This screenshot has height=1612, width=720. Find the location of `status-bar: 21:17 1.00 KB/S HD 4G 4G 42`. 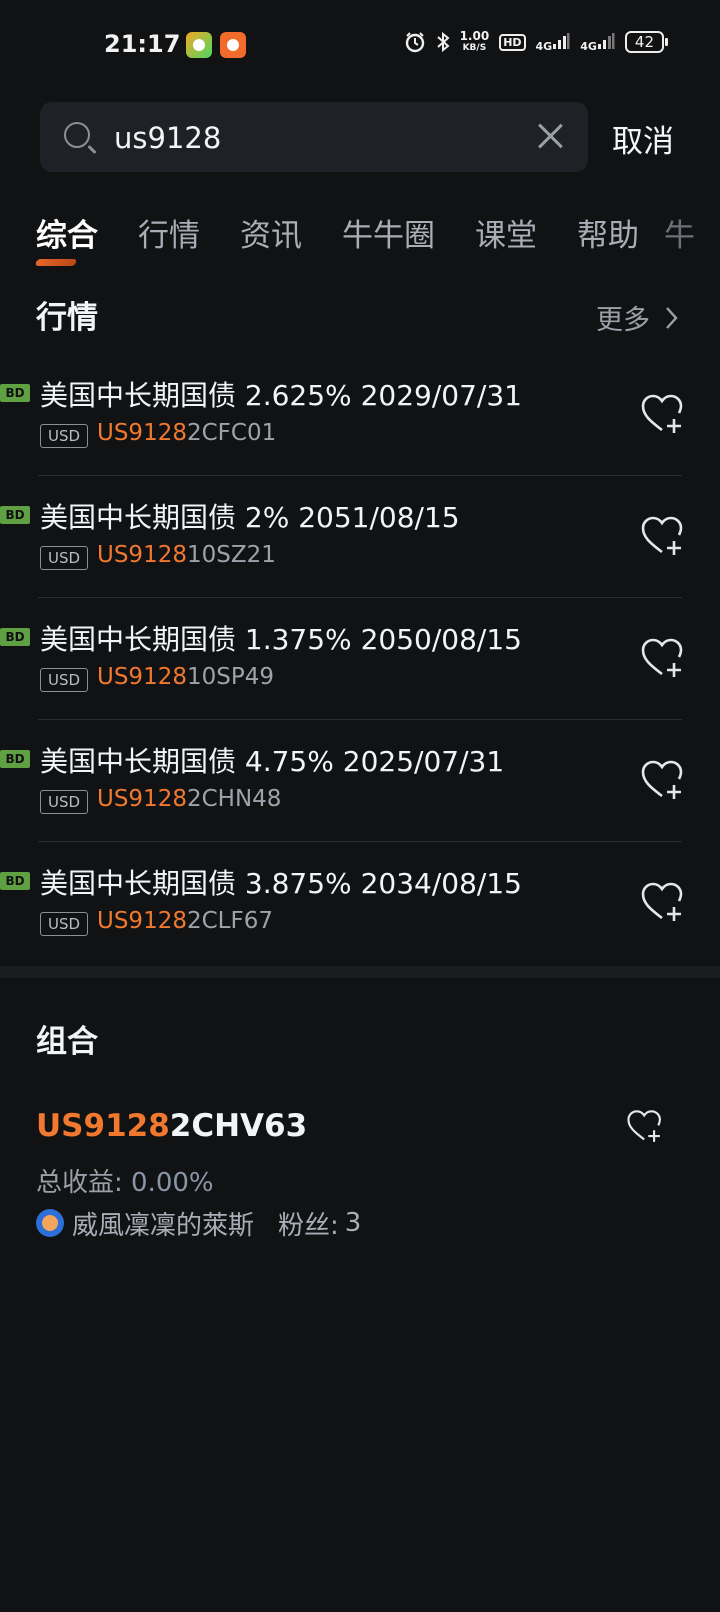

status-bar: 21:17 1.00 KB/S HD 4G 4G 42 is located at coordinates (360, 45).